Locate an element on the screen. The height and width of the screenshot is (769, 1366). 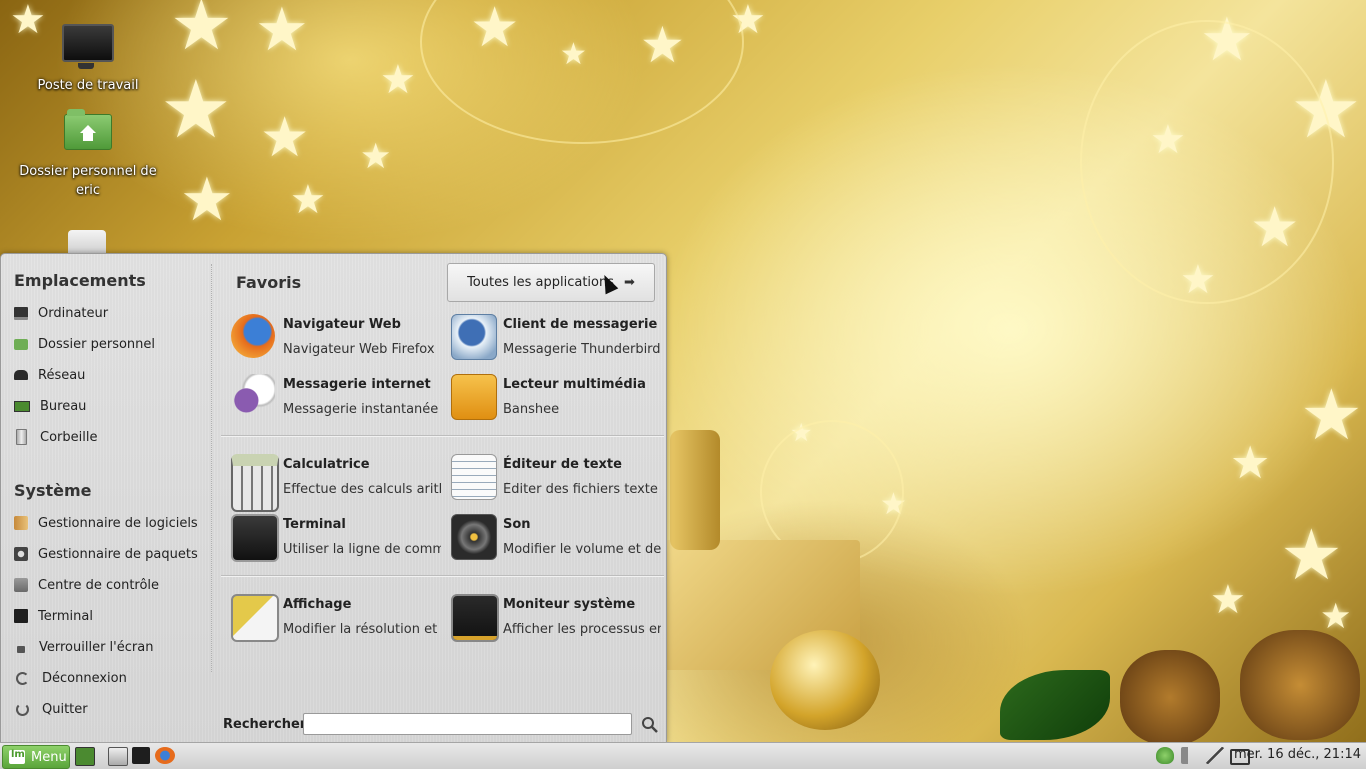
firefox-launcher-icon is located at coordinates (165, 755).